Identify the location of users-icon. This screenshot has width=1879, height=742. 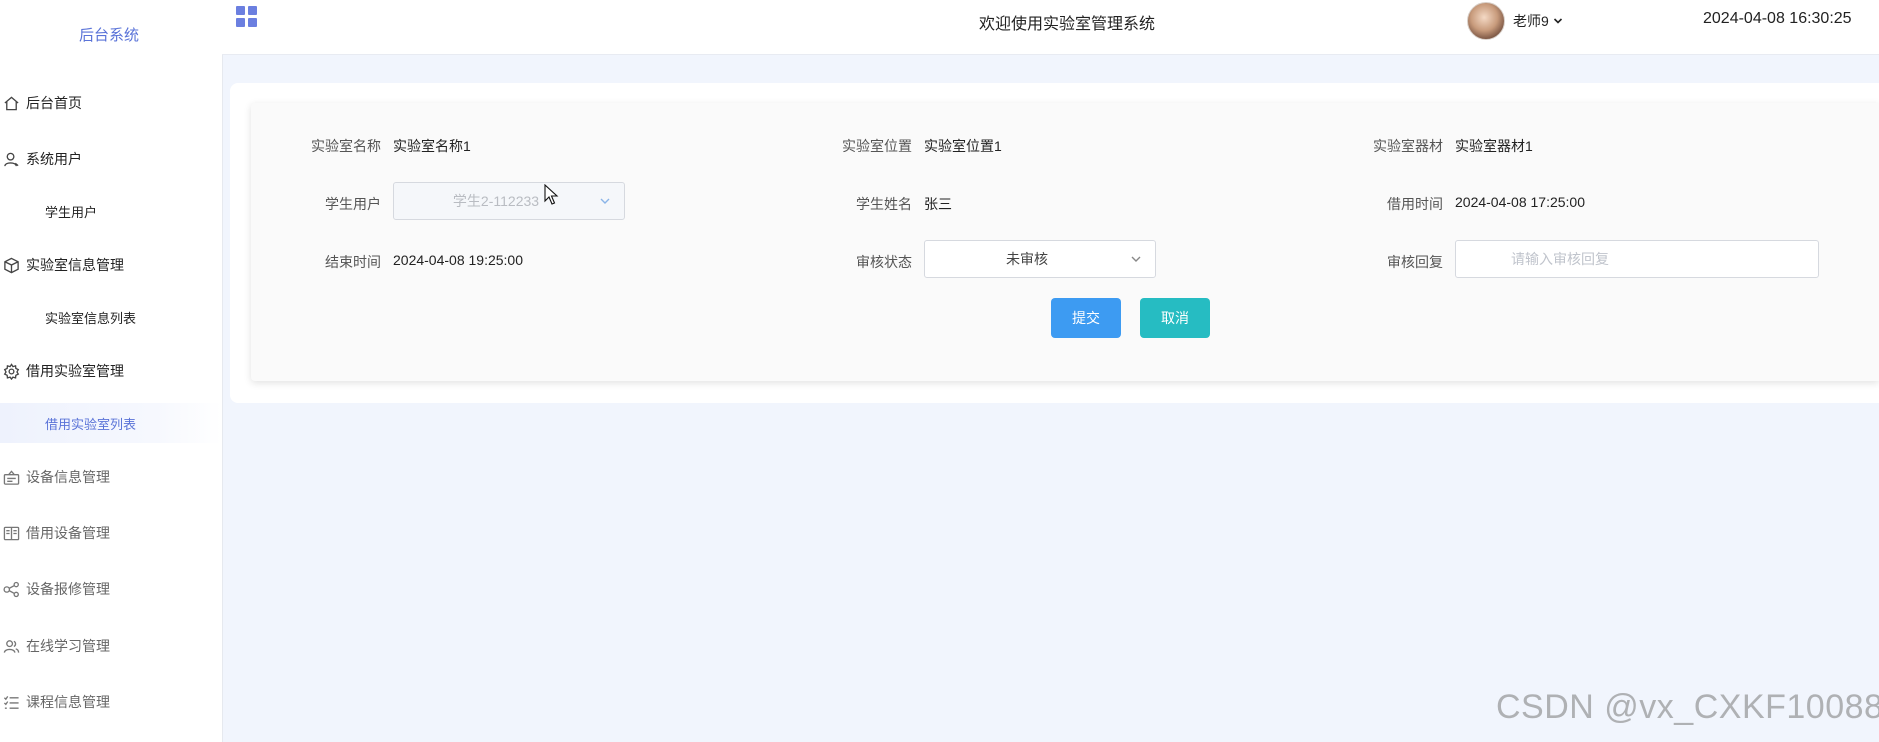
(11, 646).